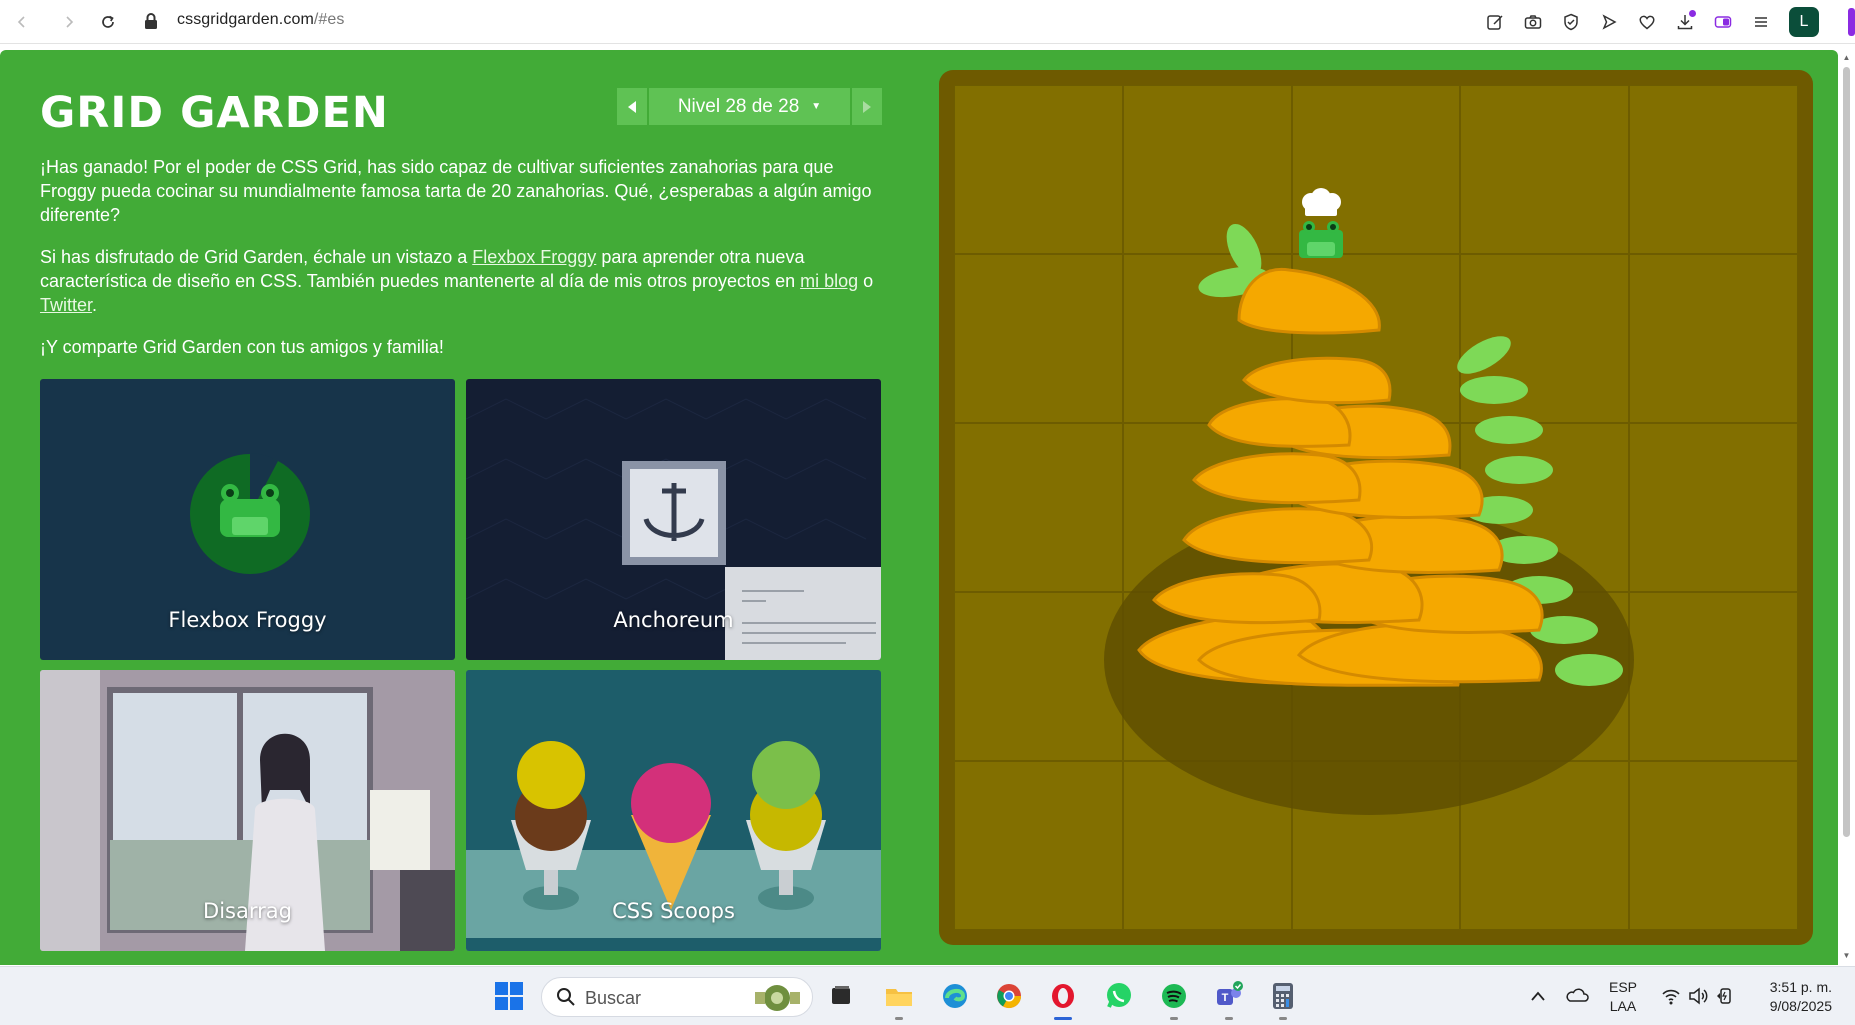 The width and height of the screenshot is (1855, 1025). What do you see at coordinates (1609, 22) in the screenshot?
I see `play-icon` at bounding box center [1609, 22].